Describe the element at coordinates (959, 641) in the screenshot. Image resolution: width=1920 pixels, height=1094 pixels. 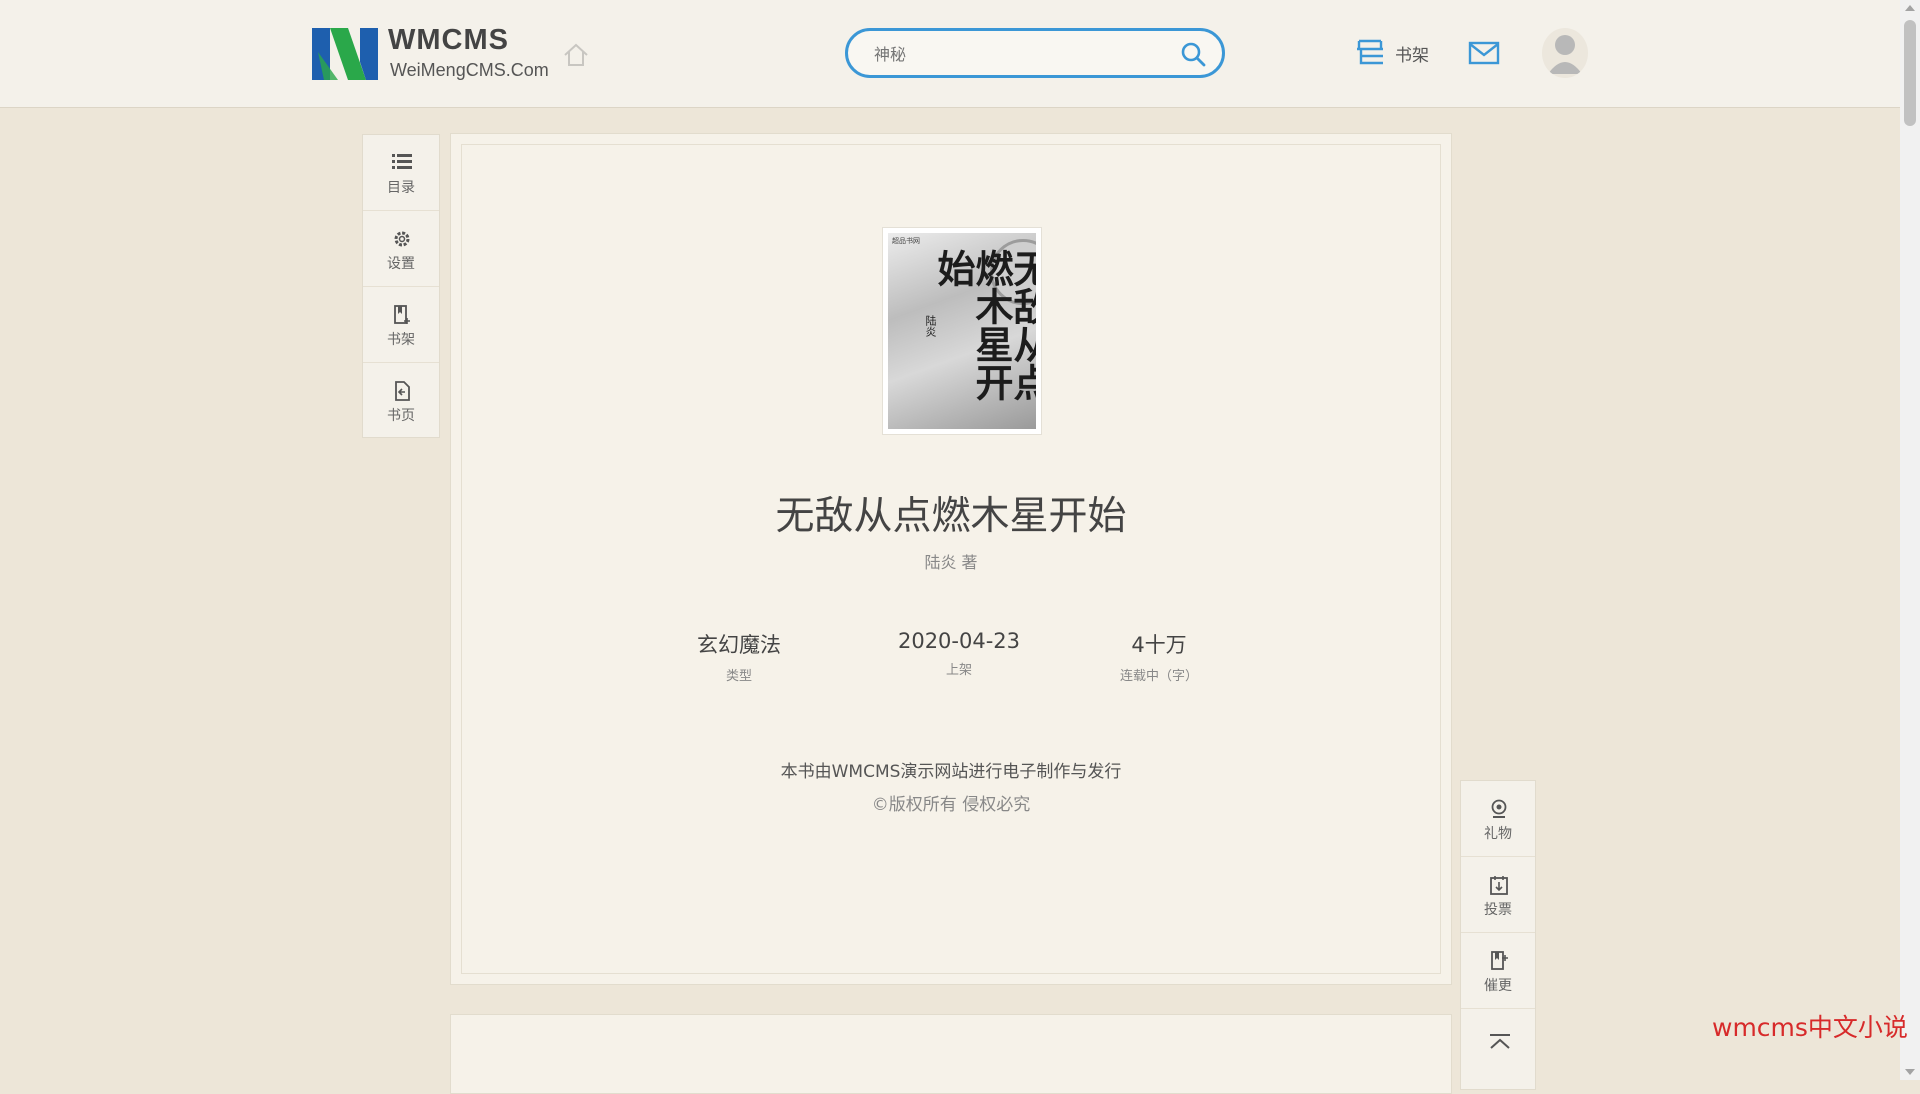
I see `stat-shelf-date-value: 2020-04-23` at that location.